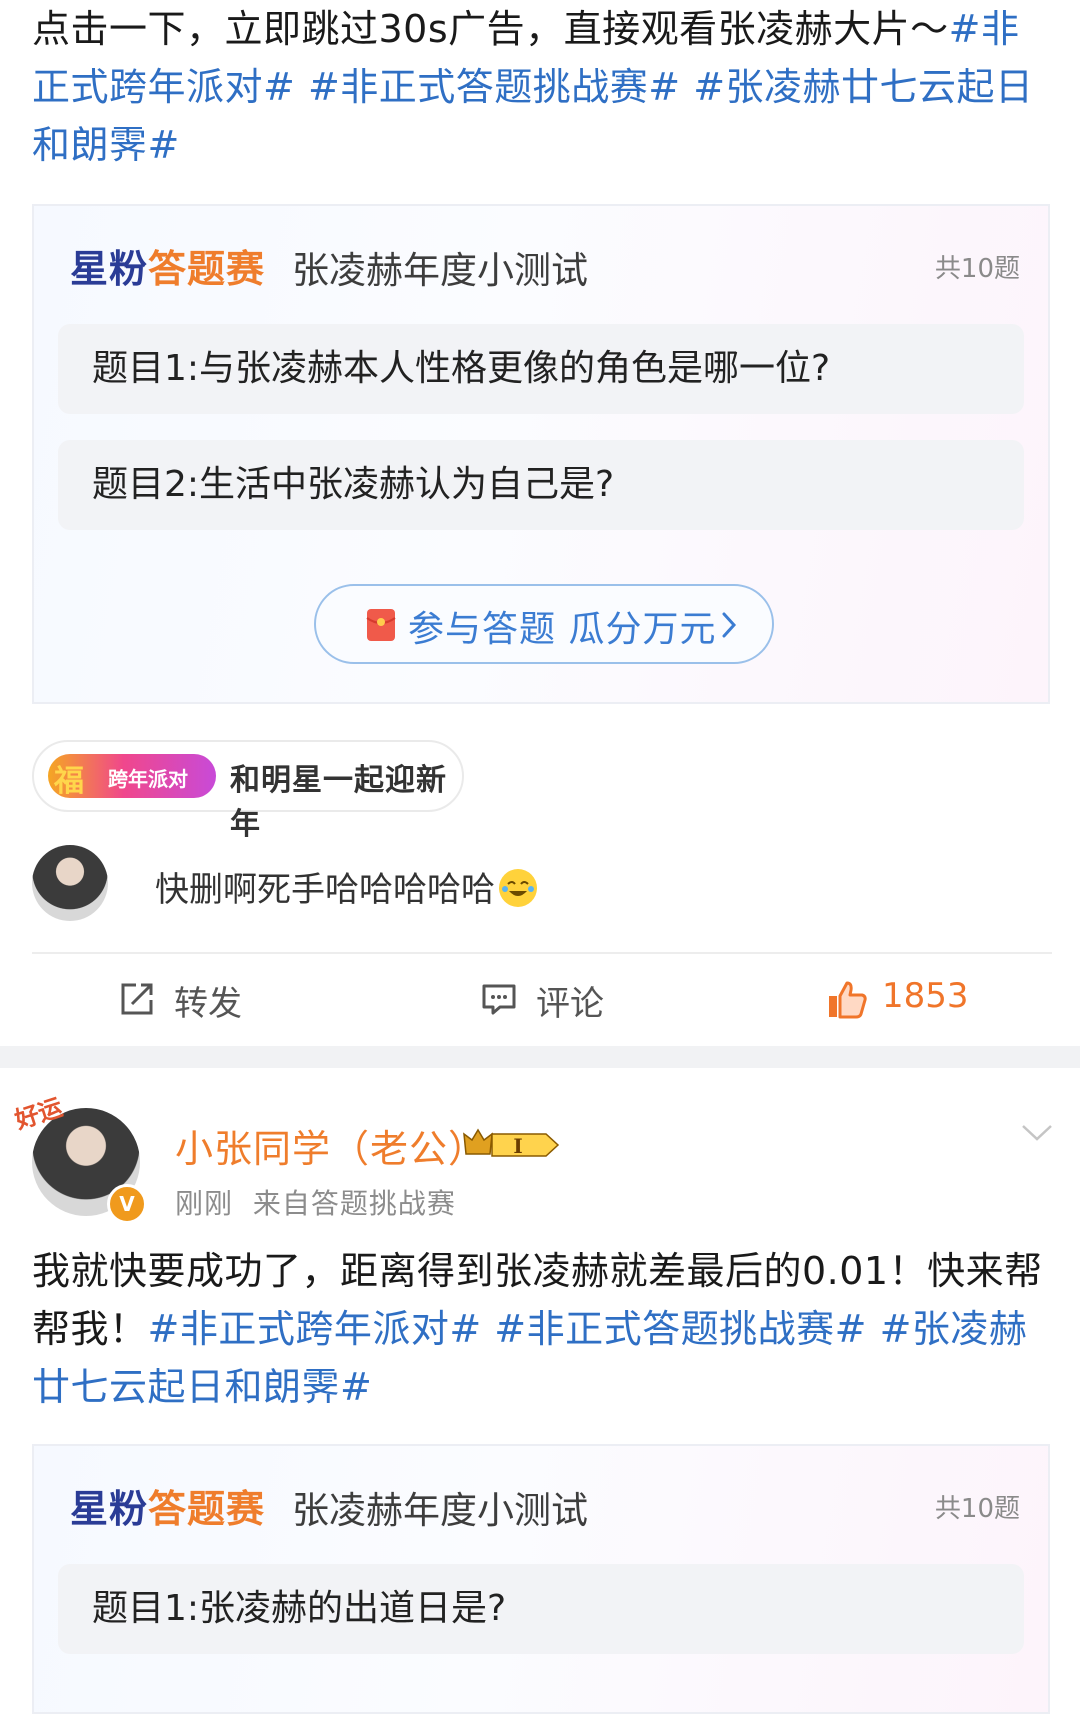 This screenshot has width=1080, height=1714. I want to click on vip-level-text: I, so click(517, 1146).